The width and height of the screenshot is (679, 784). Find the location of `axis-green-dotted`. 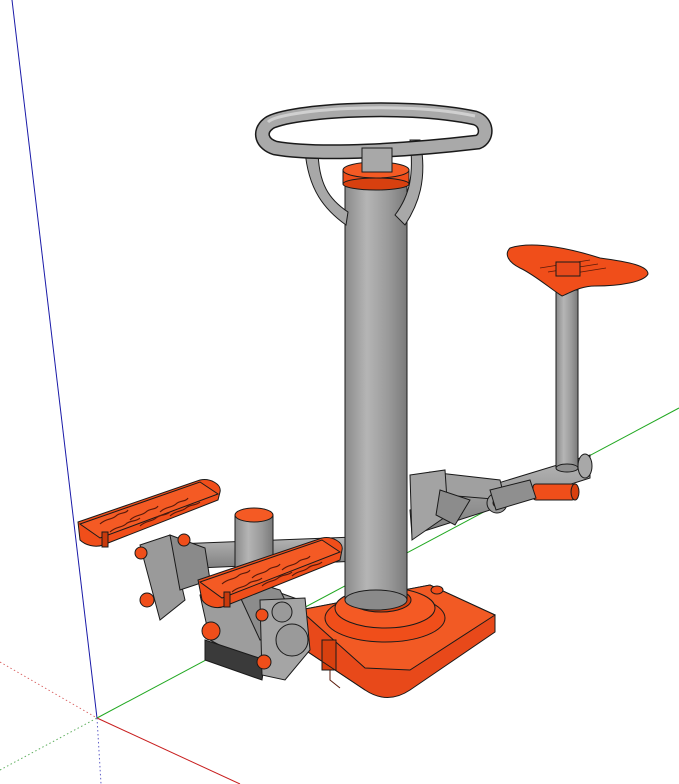

axis-green-dotted is located at coordinates (49, 744).